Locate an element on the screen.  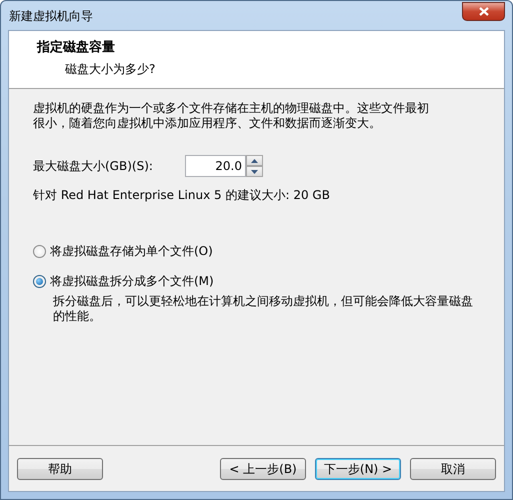
dialog-button: 取消 is located at coordinates (453, 469).